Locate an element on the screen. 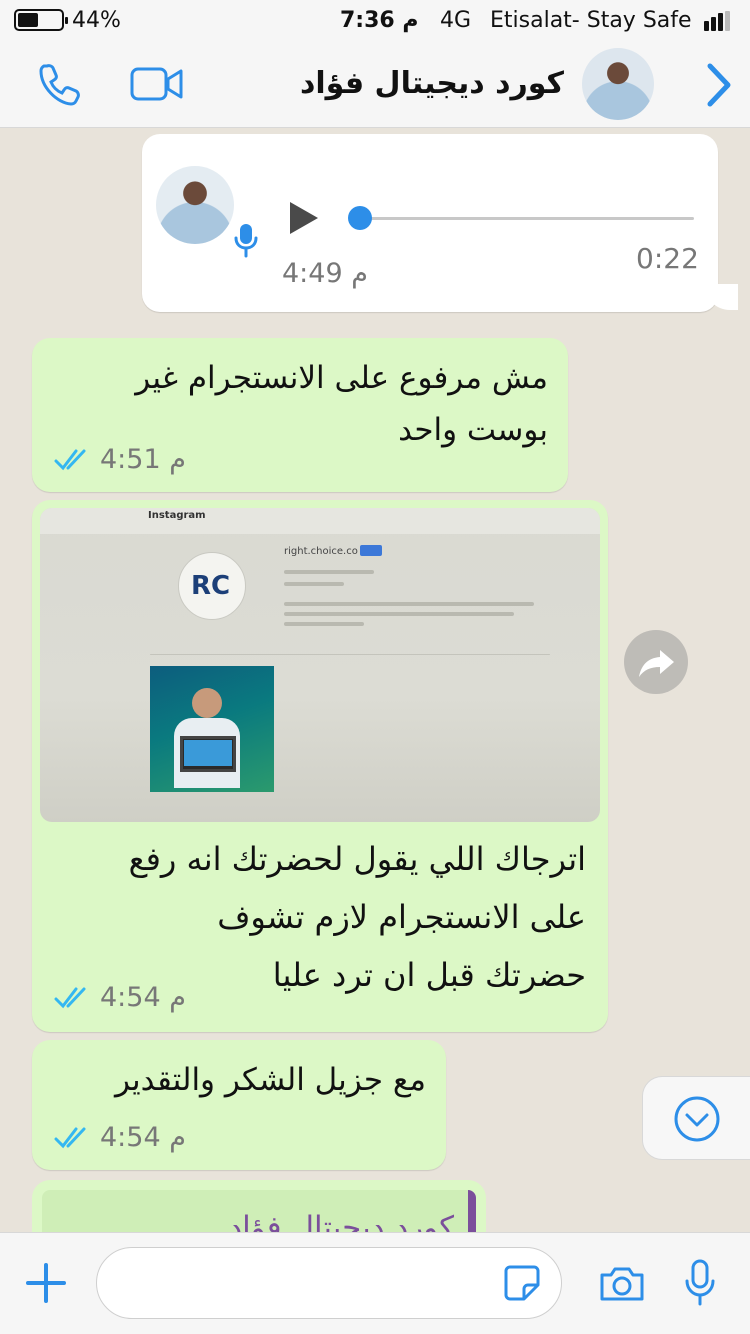 The height and width of the screenshot is (1334, 750). battery-icon is located at coordinates (41, 20).